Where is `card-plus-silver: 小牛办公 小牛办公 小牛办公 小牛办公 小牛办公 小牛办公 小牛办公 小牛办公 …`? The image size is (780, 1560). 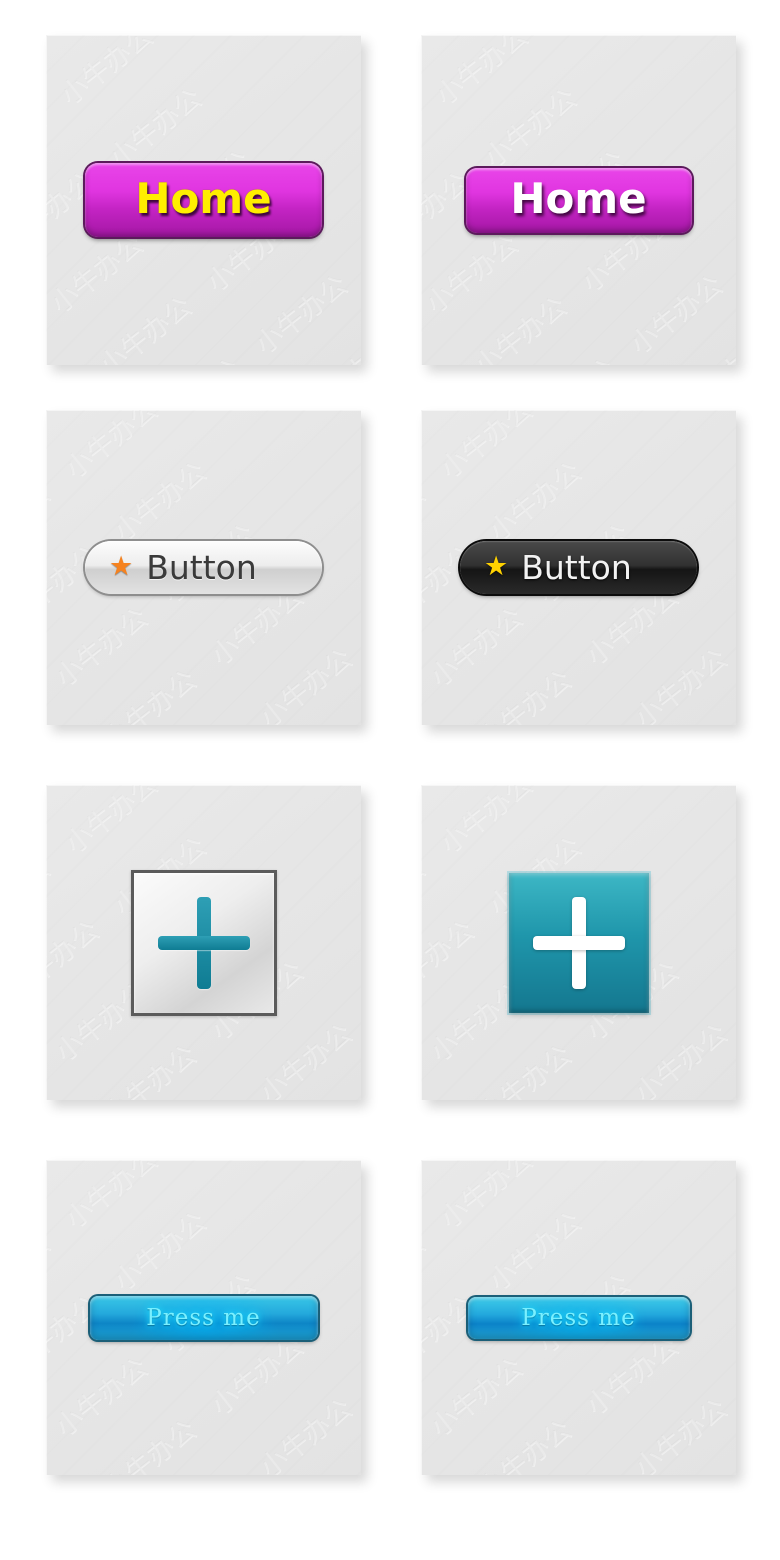
card-plus-silver: 小牛办公 小牛办公 小牛办公 小牛办公 小牛办公 小牛办公 小牛办公 小牛办公 … is located at coordinates (203, 942).